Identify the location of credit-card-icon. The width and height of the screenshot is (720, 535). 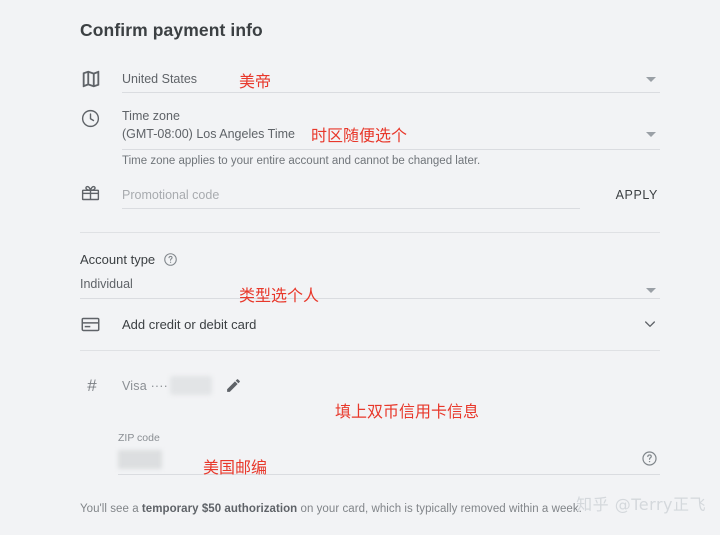
(92, 326).